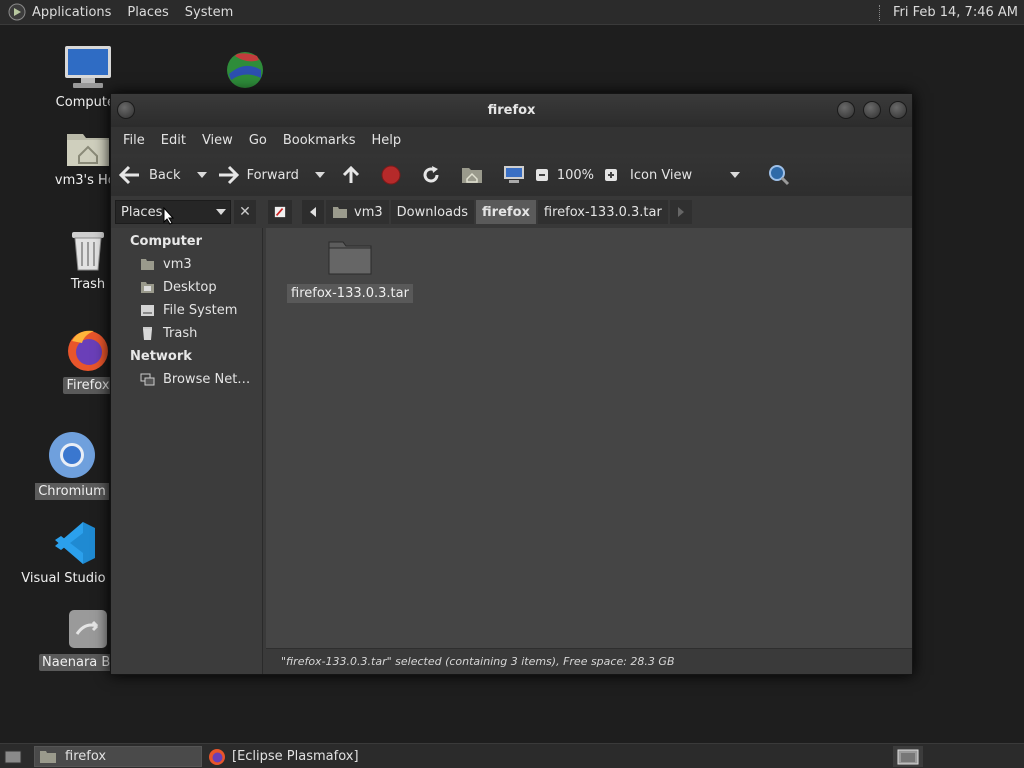 Image resolution: width=1024 pixels, height=768 pixels. What do you see at coordinates (258, 140) in the screenshot?
I see `menu-go: Go` at bounding box center [258, 140].